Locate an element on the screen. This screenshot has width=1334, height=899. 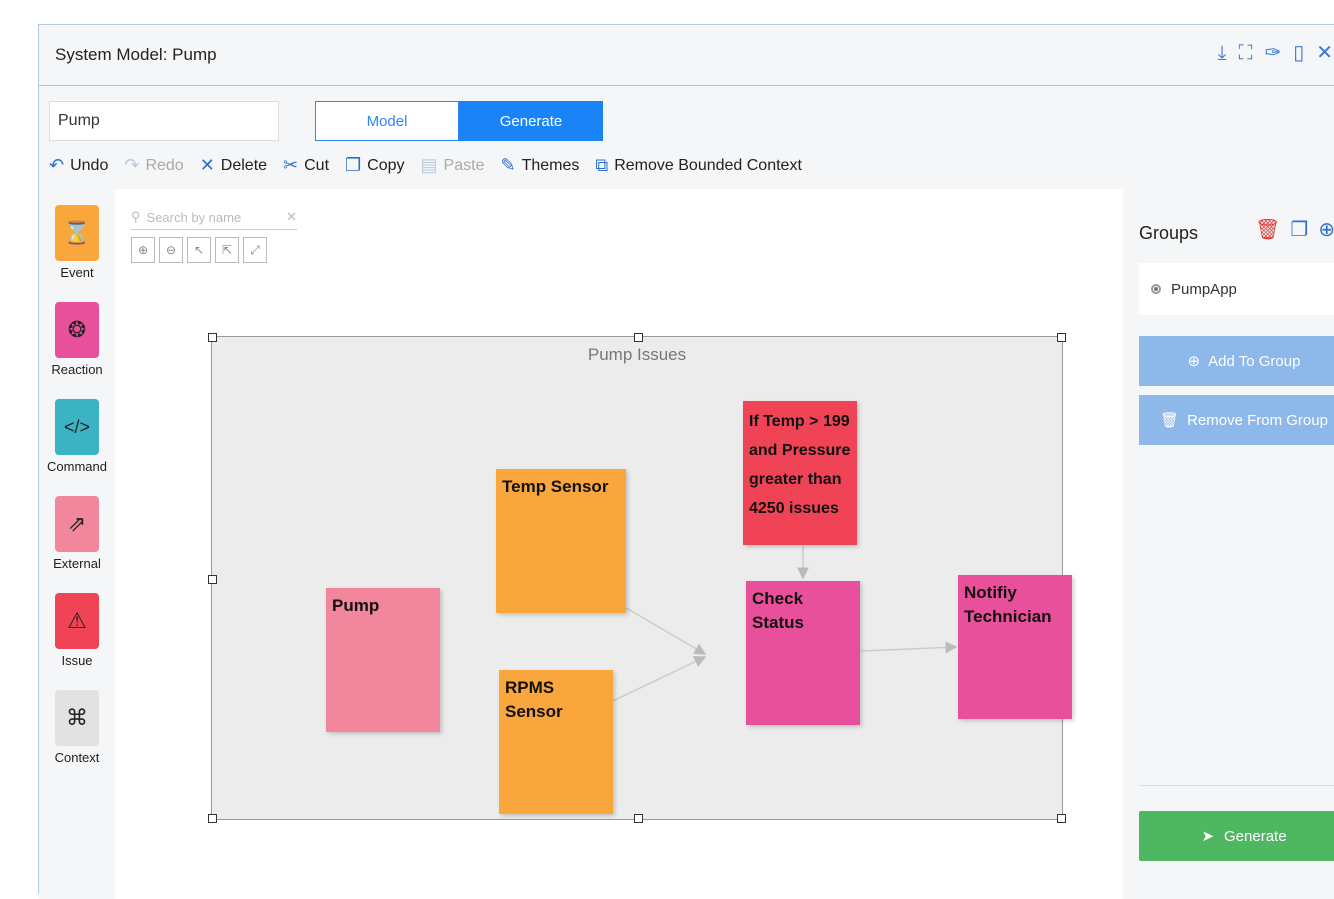
remove-from-group-button: 🗑 Remove From Group is located at coordinates (1236, 420).